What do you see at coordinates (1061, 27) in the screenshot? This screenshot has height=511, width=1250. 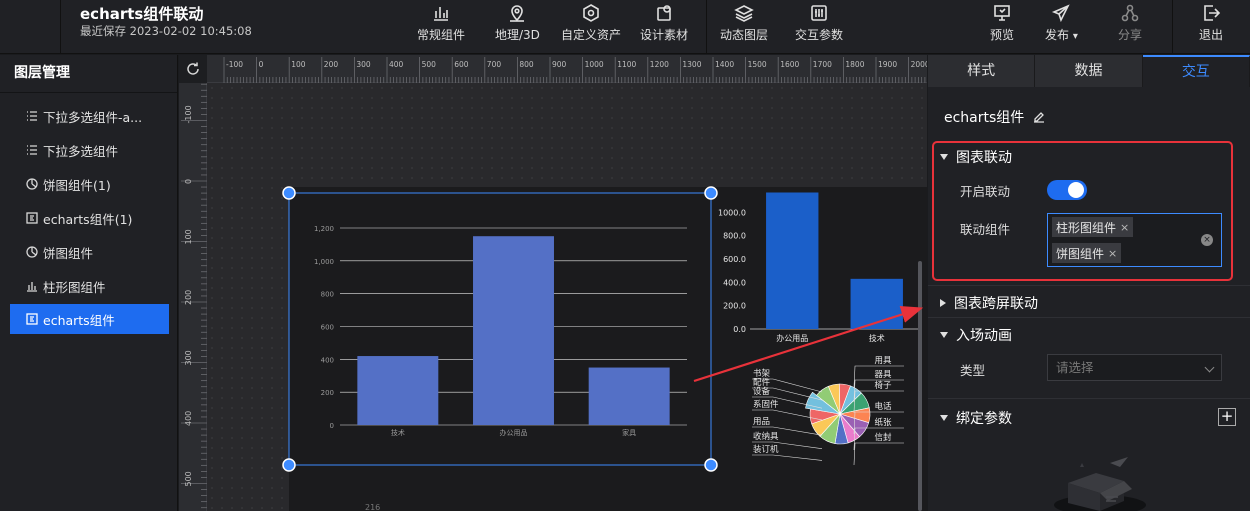 I see `publish-button: 发布 ▾` at bounding box center [1061, 27].